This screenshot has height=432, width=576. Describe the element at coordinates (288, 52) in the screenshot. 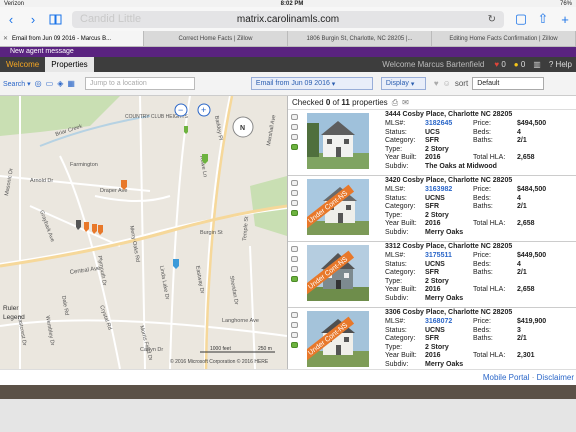

I see `agent-message-banner: New agent message` at that location.